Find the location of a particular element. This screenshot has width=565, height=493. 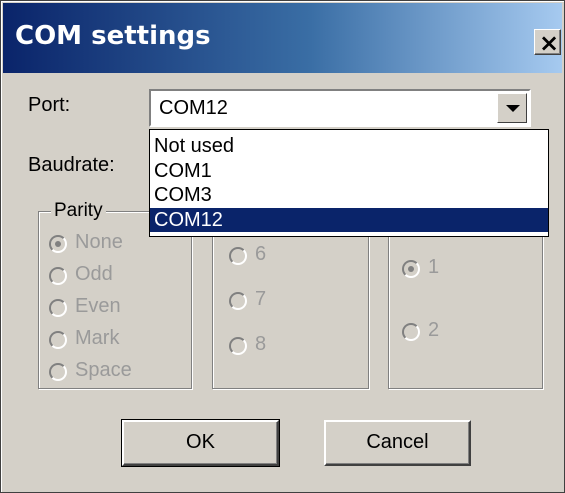

port-select: COM12 is located at coordinates (340, 108).